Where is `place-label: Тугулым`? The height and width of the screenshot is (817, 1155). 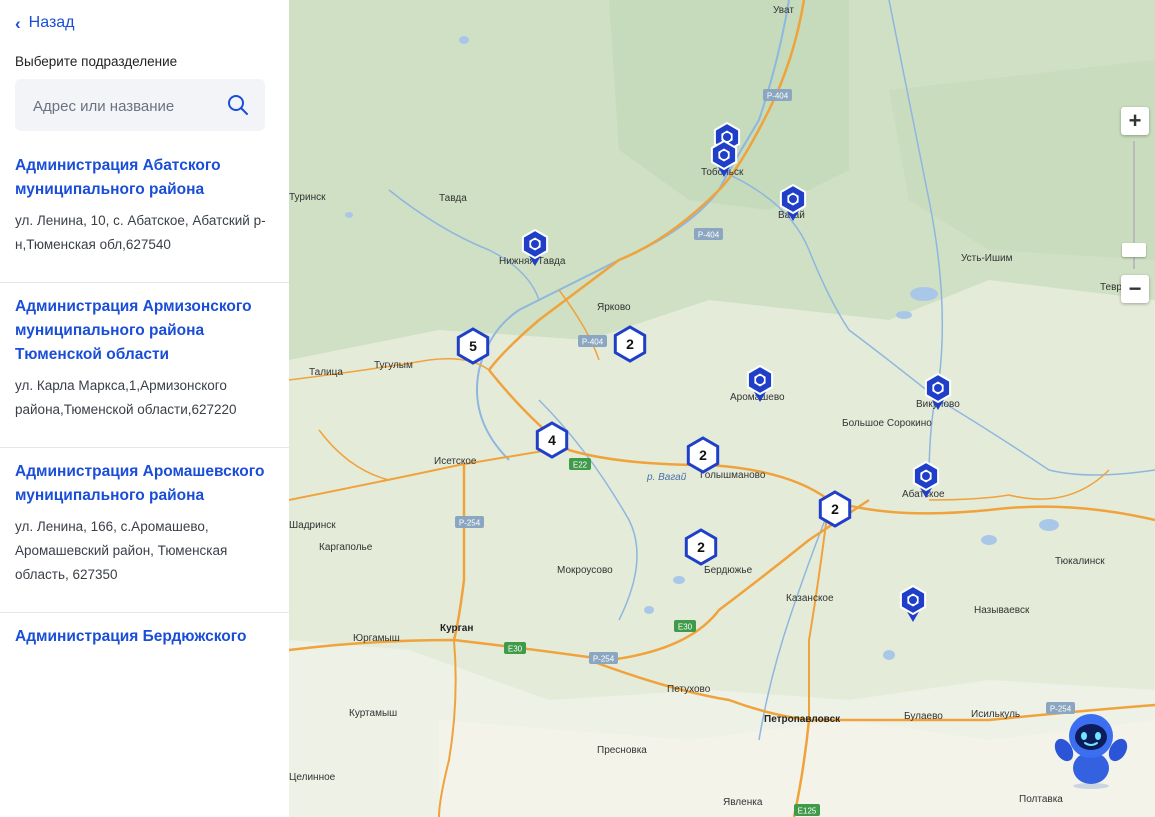 place-label: Тугулым is located at coordinates (393, 365).